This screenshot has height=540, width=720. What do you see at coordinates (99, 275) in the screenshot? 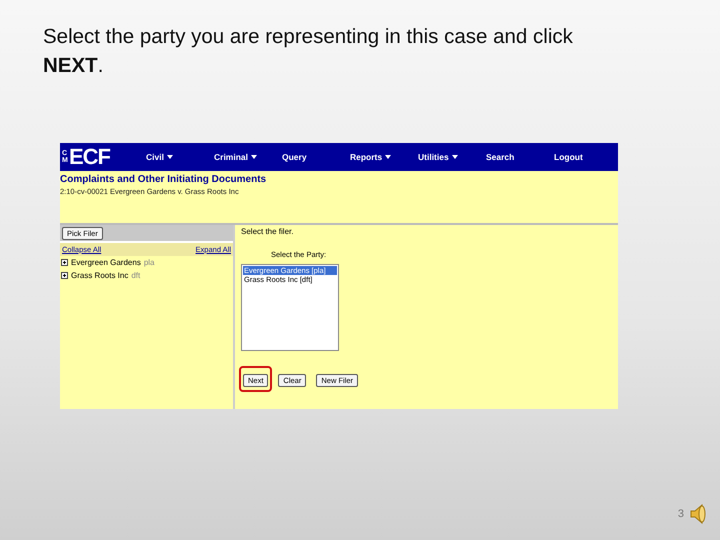
I see `tree-item: Grass Roots Inc` at bounding box center [99, 275].